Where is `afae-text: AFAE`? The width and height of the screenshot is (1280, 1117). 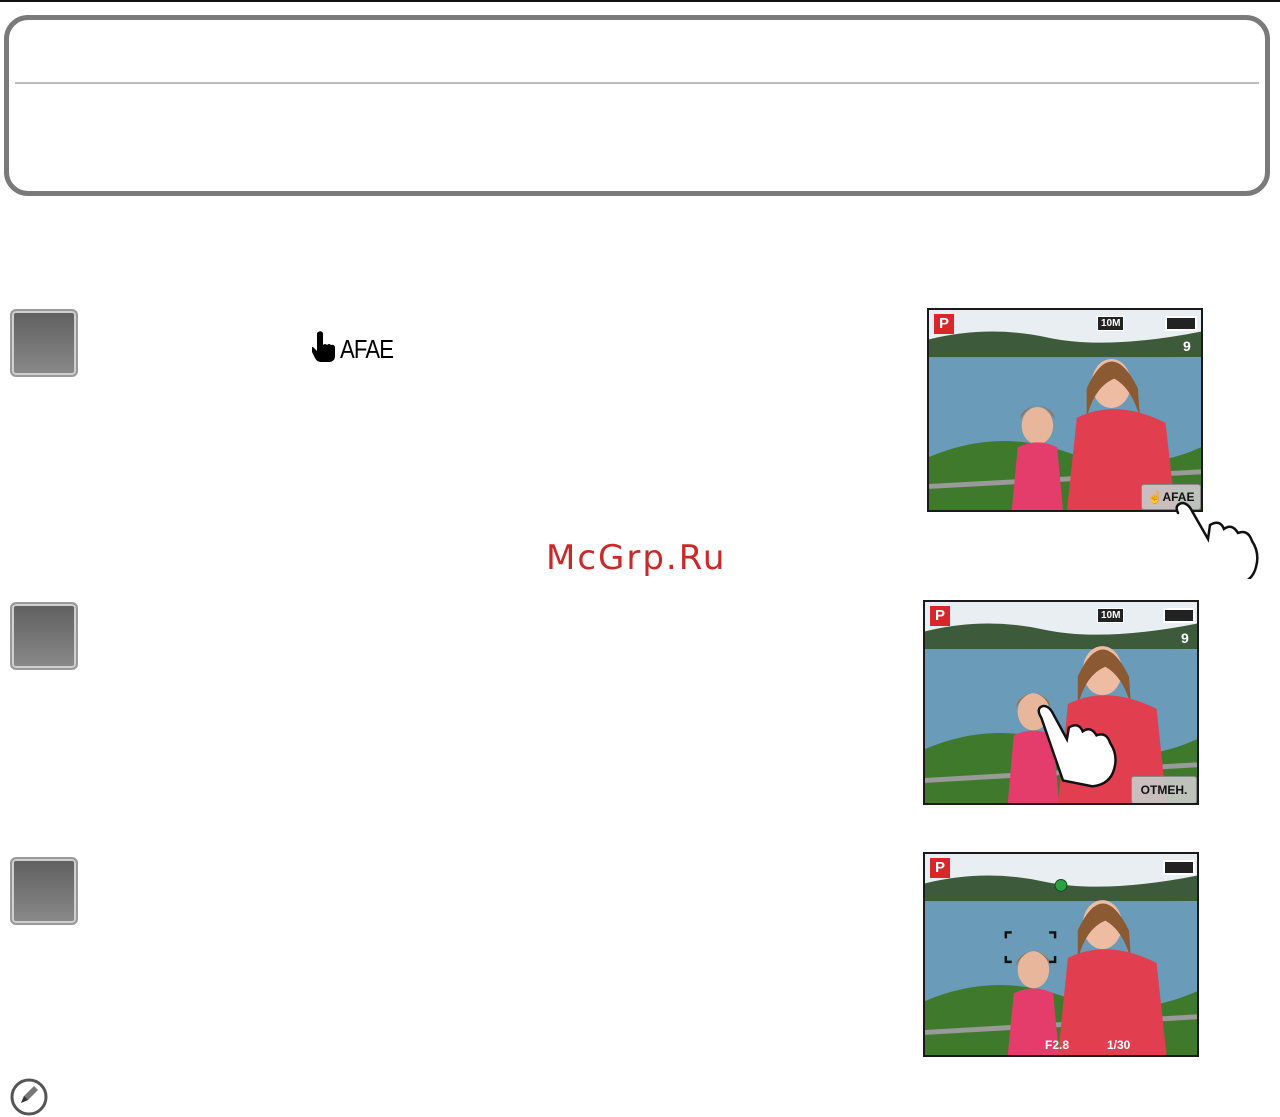
afae-text: AFAE is located at coordinates (367, 349).